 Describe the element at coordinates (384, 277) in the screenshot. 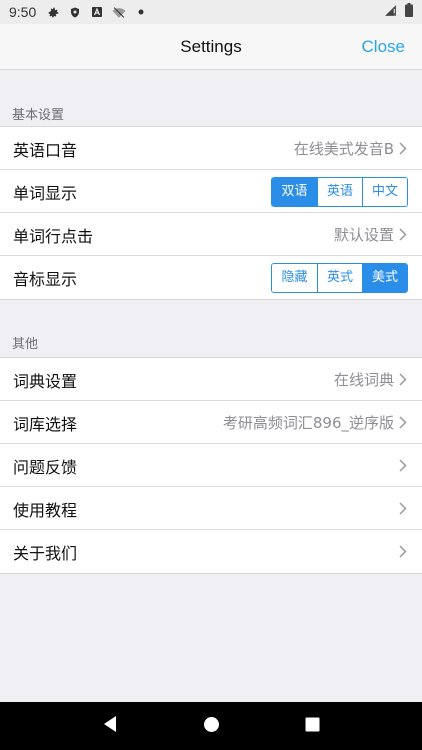

I see `phonetic-option-american: 美式` at that location.